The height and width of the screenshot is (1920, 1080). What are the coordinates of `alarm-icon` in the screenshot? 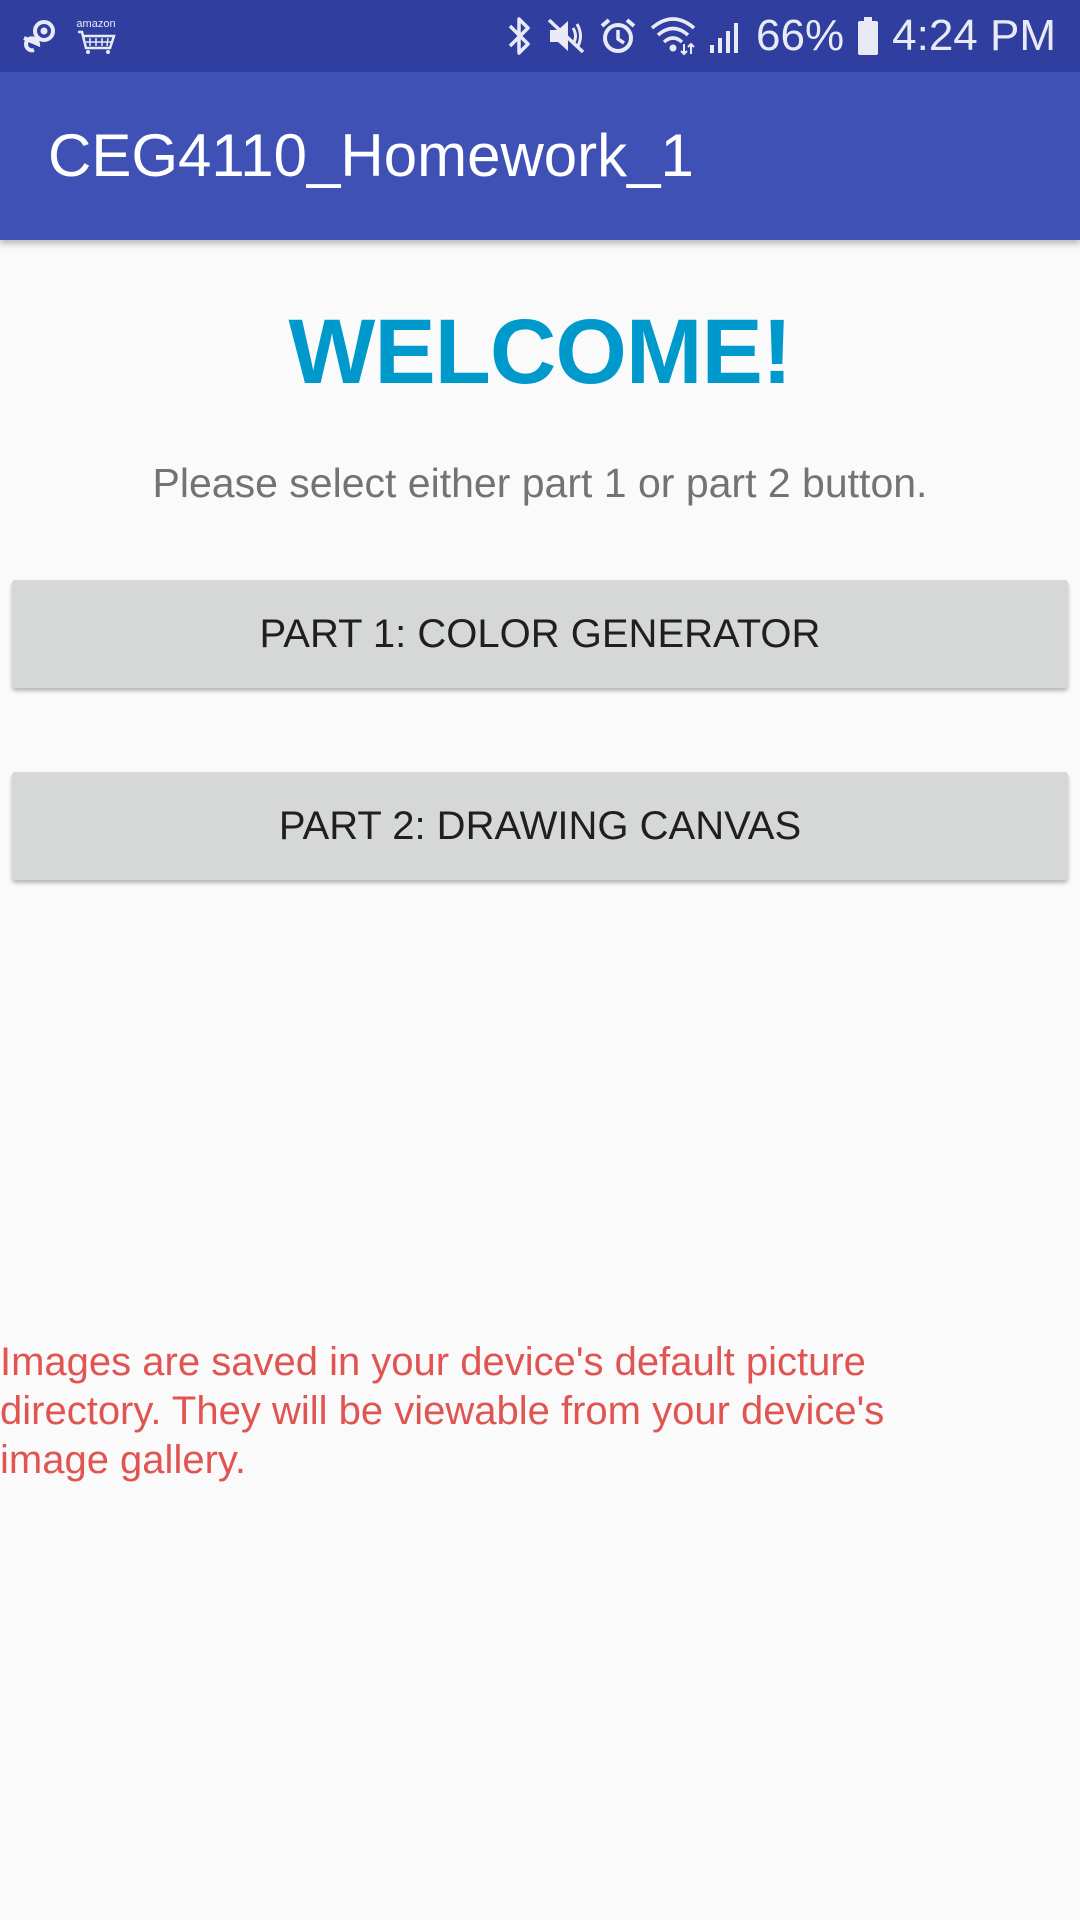 It's located at (618, 36).